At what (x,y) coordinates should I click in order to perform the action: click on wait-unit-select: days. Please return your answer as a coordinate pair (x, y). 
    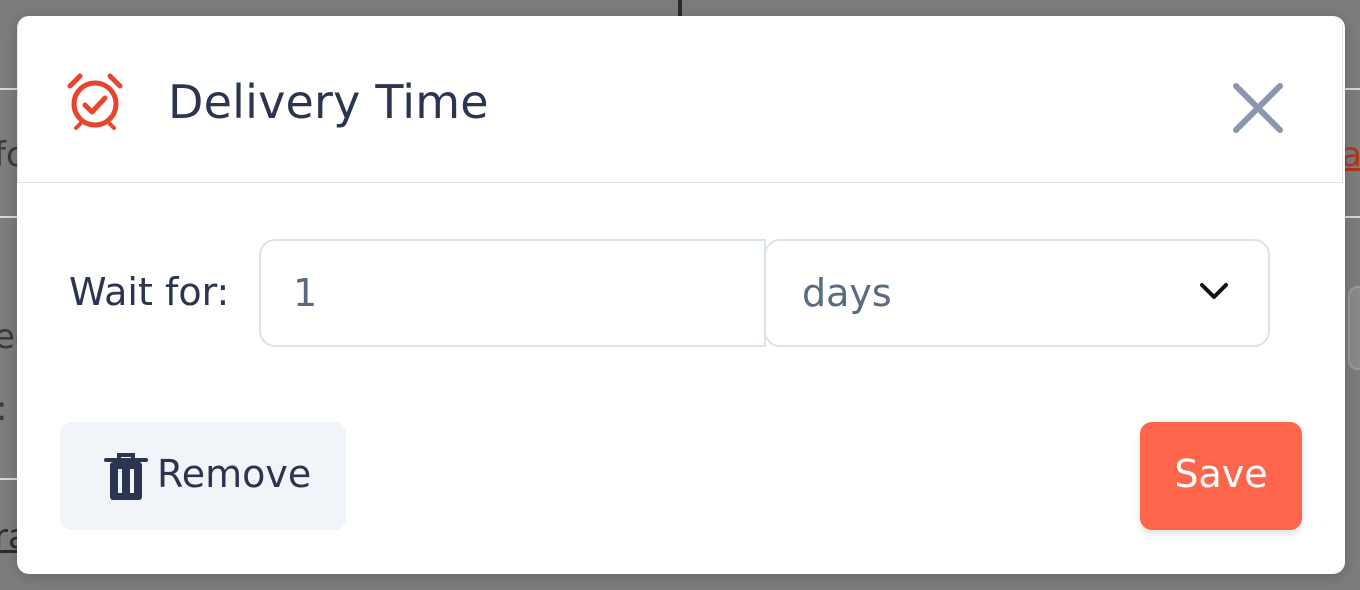
    Looking at the image, I should click on (1017, 293).